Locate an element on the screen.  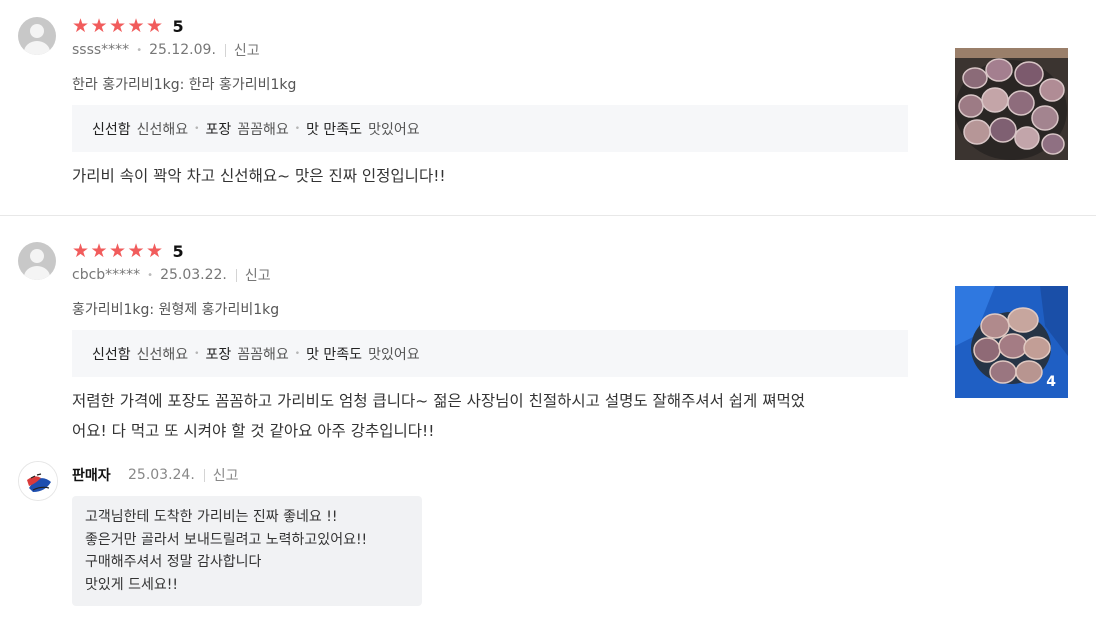
reviewer-name: cbcb***** is located at coordinates (106, 275).